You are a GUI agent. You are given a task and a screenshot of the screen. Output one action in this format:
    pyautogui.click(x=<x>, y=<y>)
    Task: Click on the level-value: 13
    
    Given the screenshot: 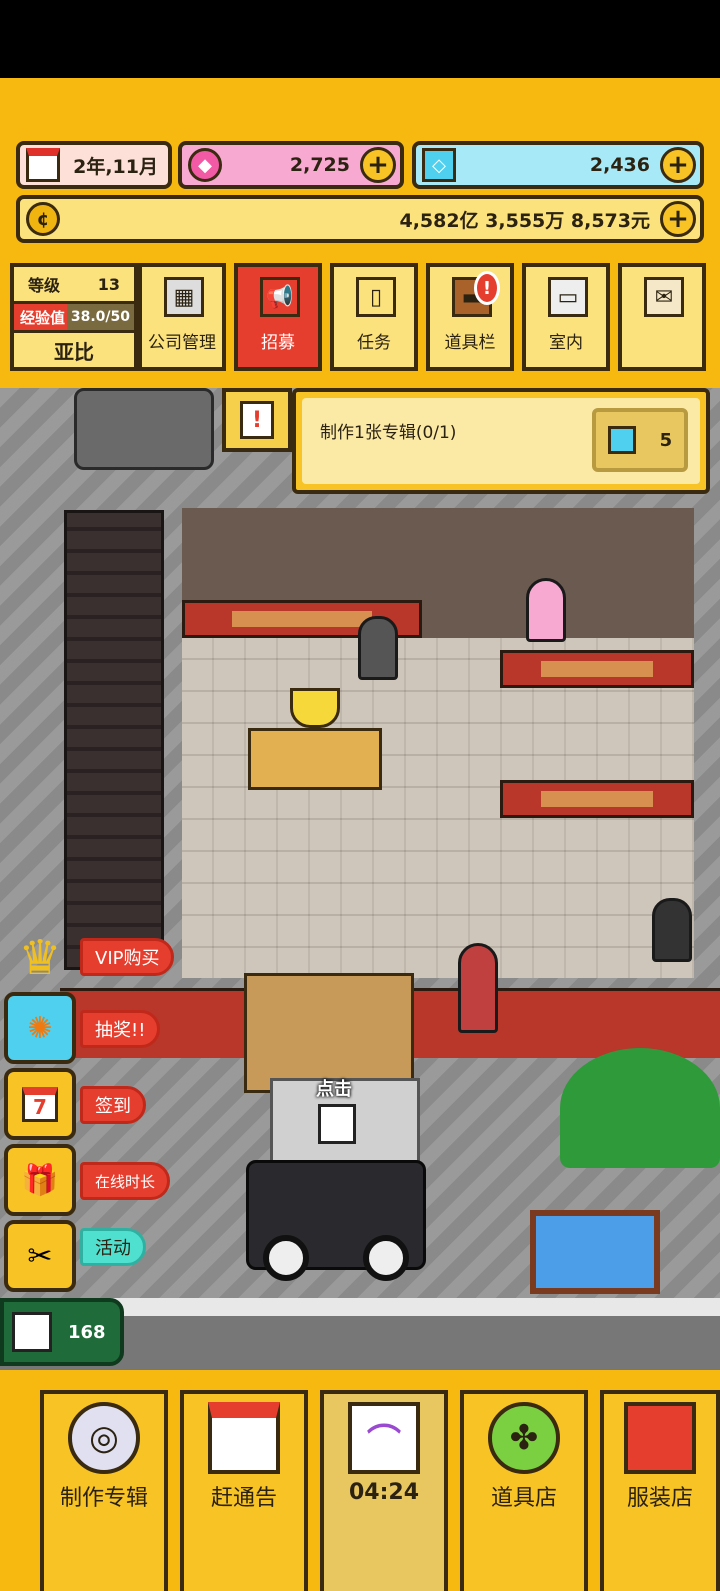 What is the action you would take?
    pyautogui.click(x=108, y=284)
    